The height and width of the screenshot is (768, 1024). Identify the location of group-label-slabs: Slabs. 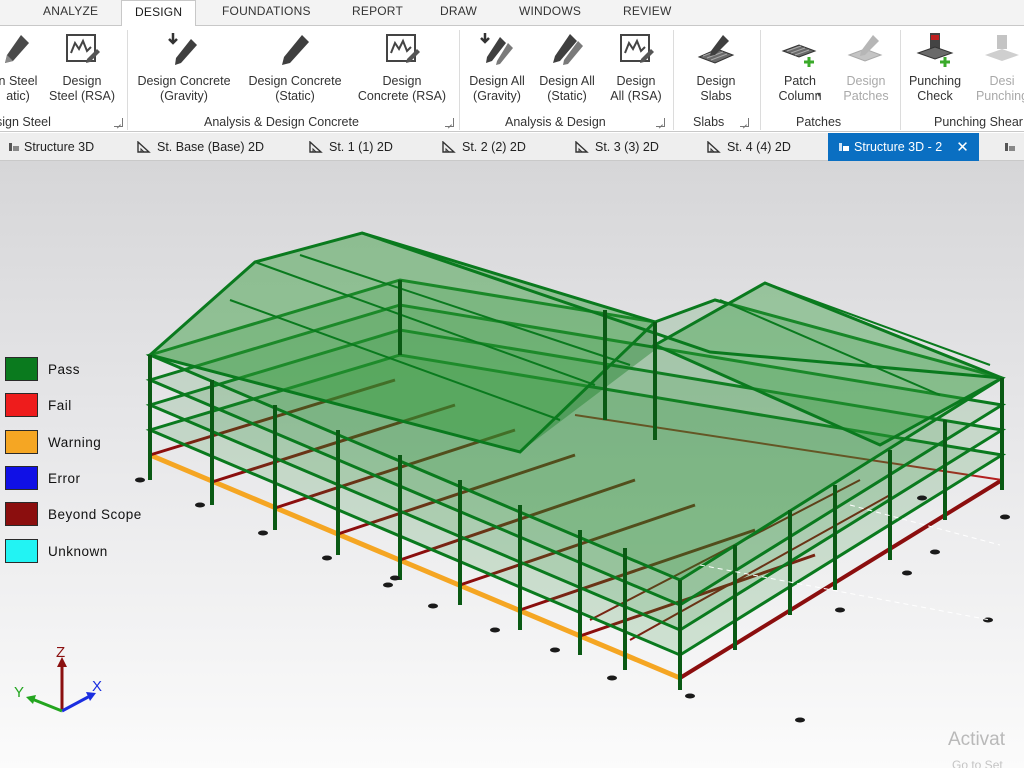
(709, 122).